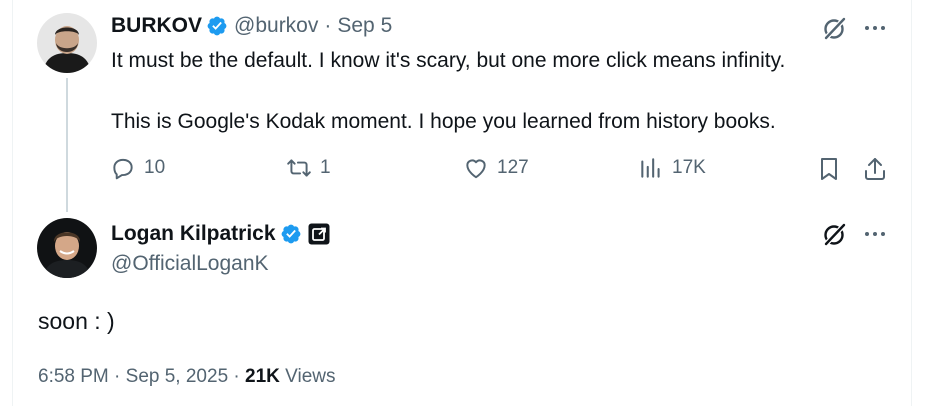 This screenshot has width=939, height=406. I want to click on repost-count: 1, so click(325, 167).